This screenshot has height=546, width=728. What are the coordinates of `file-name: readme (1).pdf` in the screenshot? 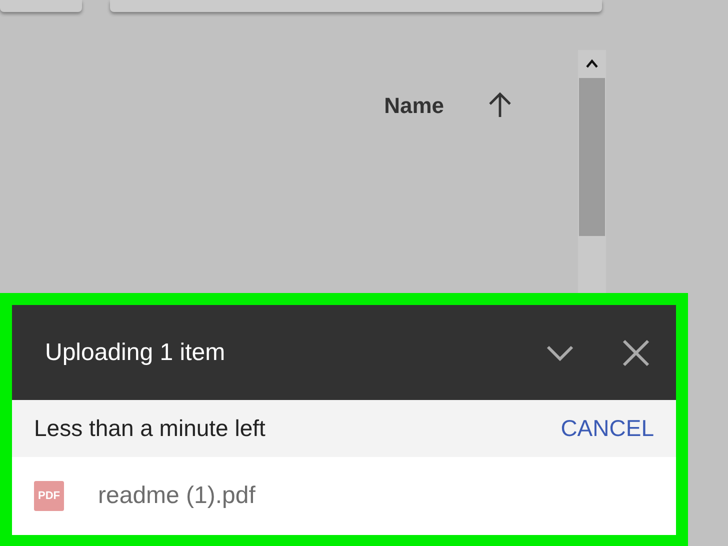 It's located at (177, 496).